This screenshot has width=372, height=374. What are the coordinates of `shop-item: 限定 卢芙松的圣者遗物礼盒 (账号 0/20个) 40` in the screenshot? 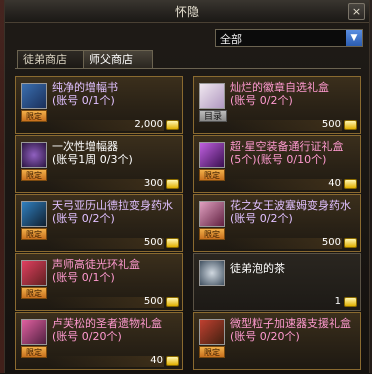 It's located at (99, 341).